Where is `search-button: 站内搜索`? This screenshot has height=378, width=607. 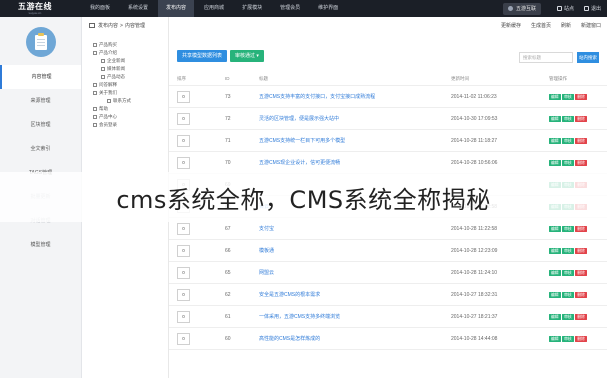
search-button: 站内搜索 is located at coordinates (588, 57).